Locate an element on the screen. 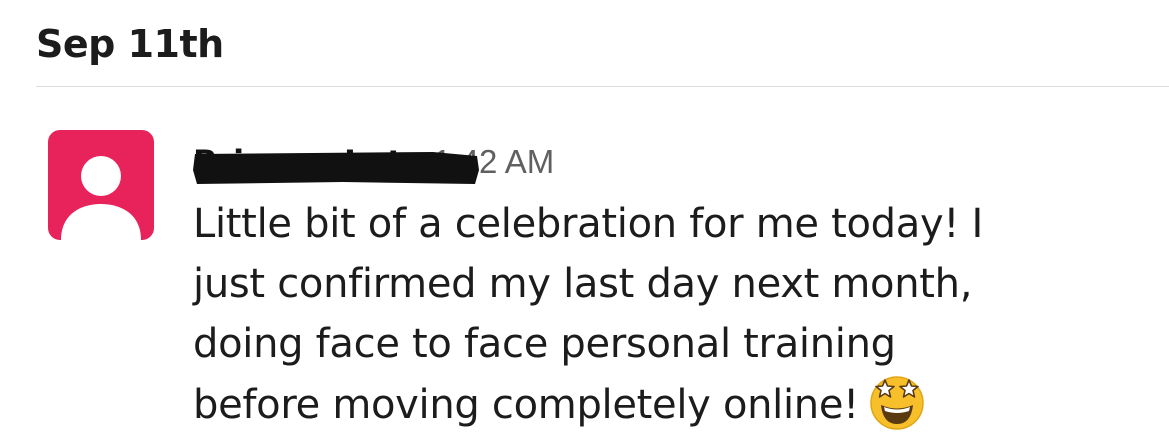 This screenshot has width=1169, height=444. message-line: before moving completely online! is located at coordinates (526, 405).